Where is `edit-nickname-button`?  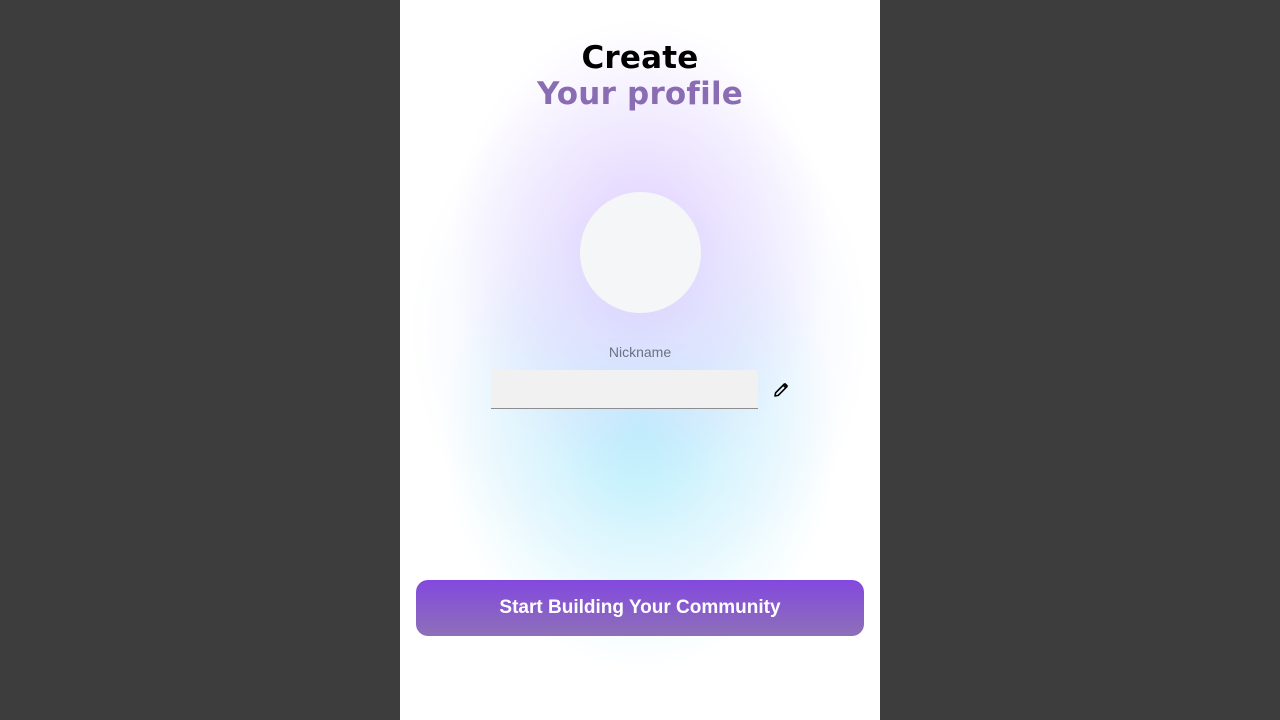 edit-nickname-button is located at coordinates (781, 390).